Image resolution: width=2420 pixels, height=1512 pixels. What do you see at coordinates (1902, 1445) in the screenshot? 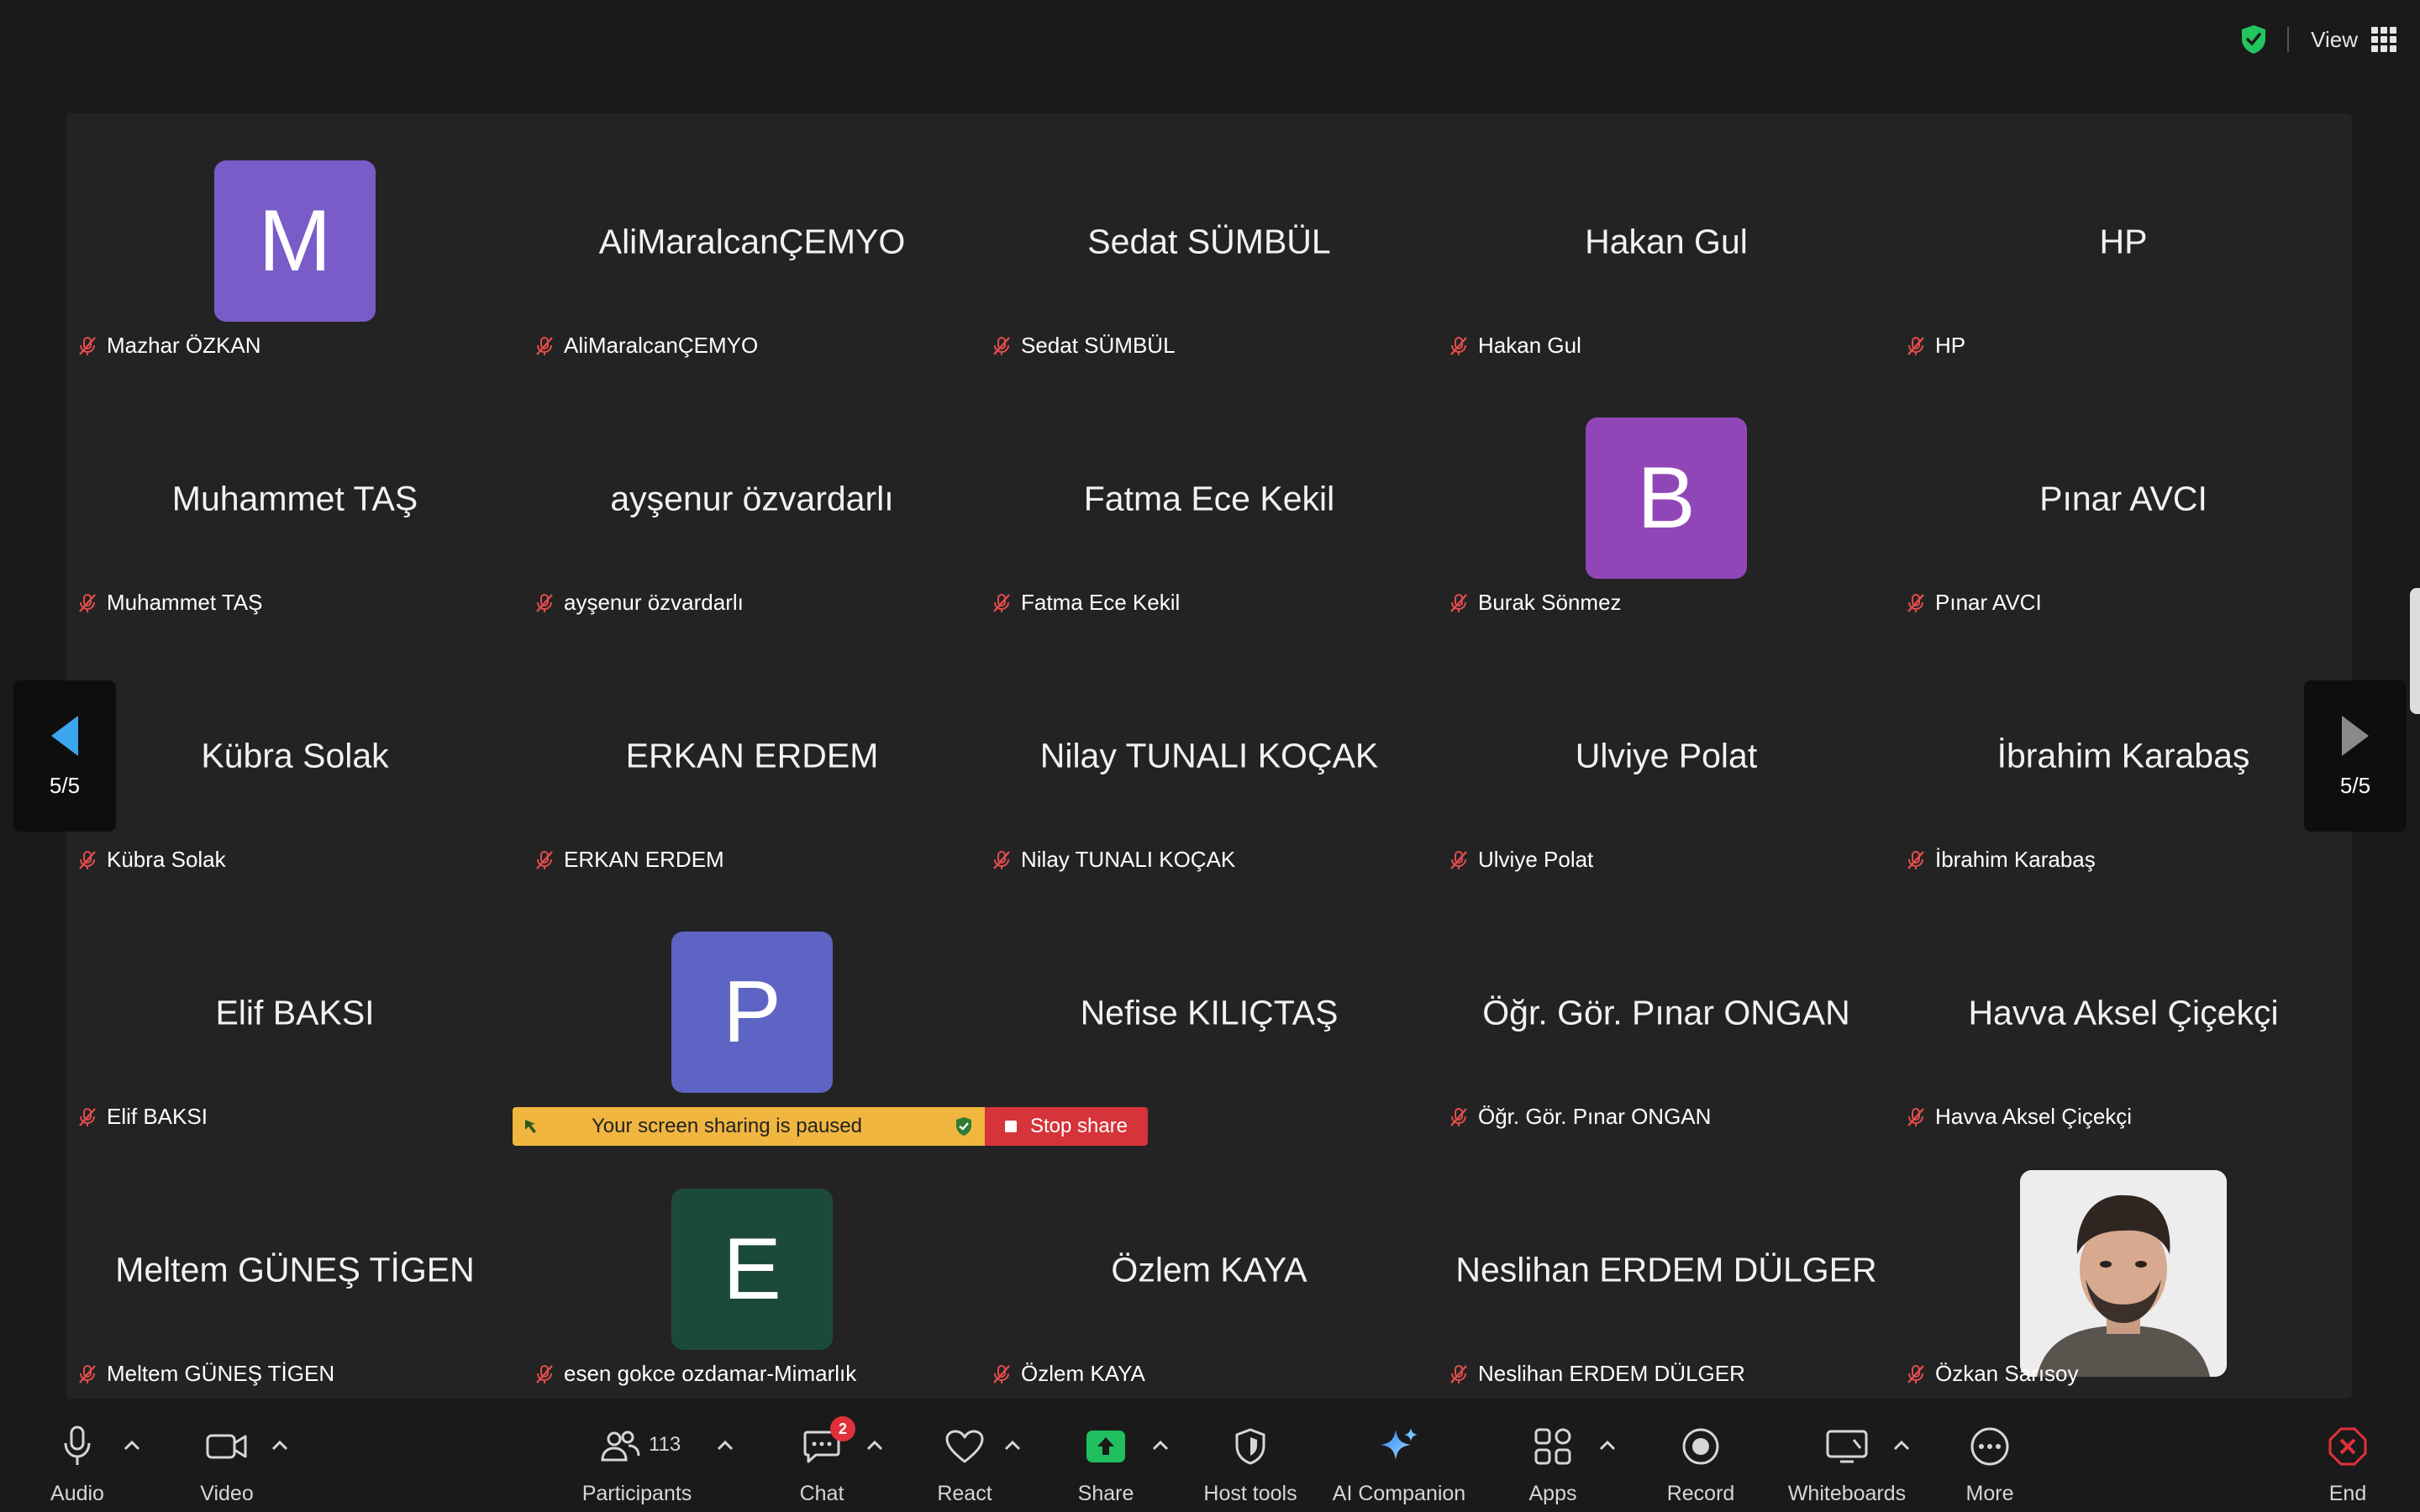
I see `whiteboards-options-chevron-up-icon` at bounding box center [1902, 1445].